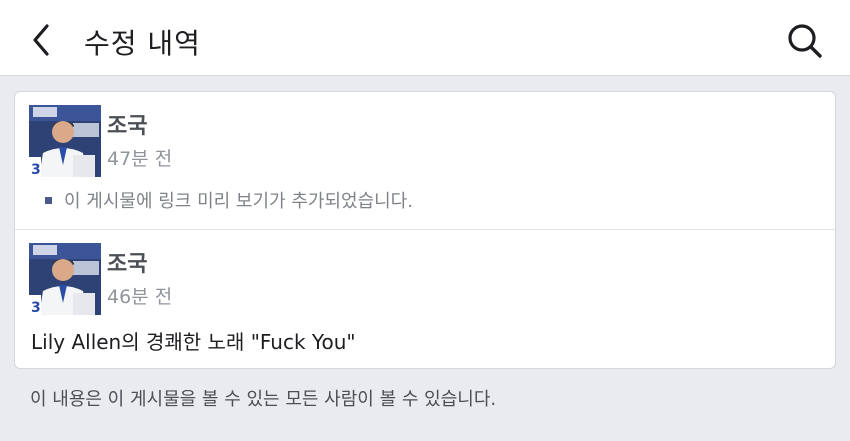  What do you see at coordinates (139, 295) in the screenshot?
I see `timestamp: 46분 전` at bounding box center [139, 295].